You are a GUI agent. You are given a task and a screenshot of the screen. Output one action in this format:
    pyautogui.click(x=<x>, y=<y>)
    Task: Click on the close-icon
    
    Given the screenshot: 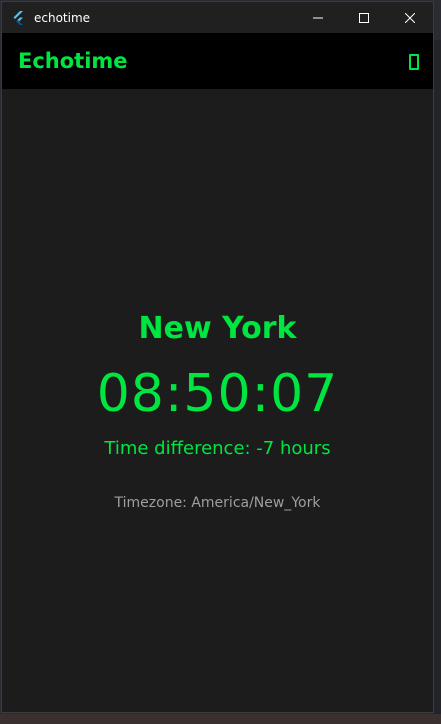 What is the action you would take?
    pyautogui.click(x=410, y=17)
    